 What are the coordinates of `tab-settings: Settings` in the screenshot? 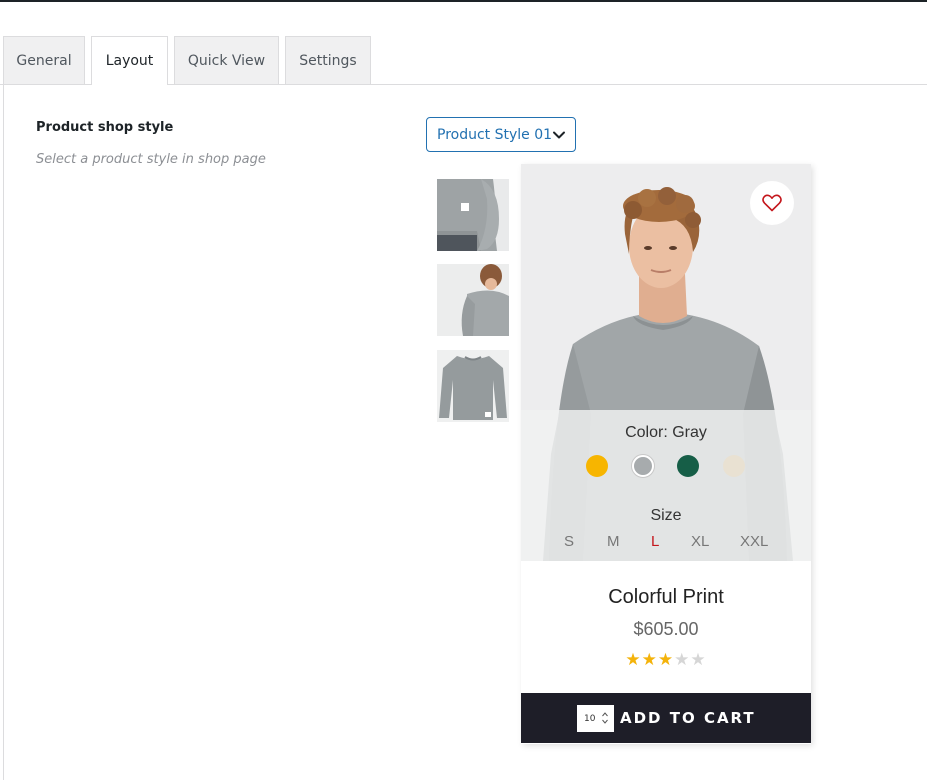 It's located at (328, 60).